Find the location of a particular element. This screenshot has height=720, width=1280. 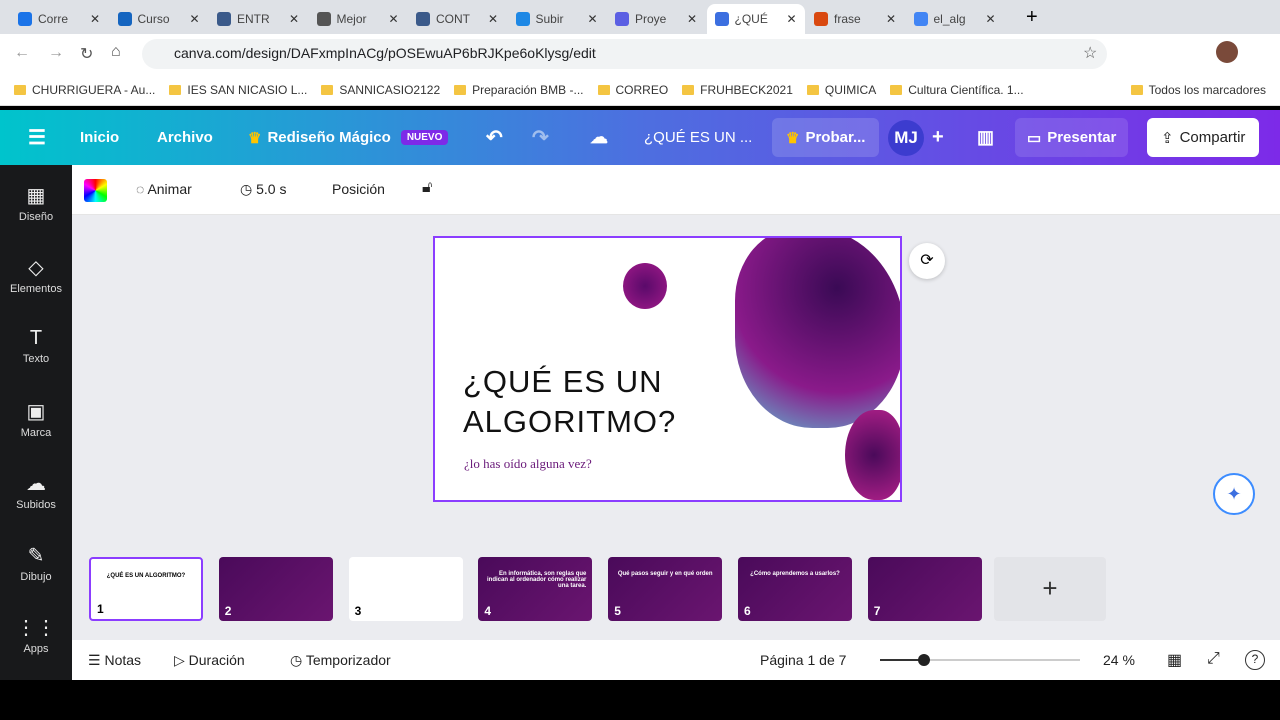

page-indicator: Página 1 de 7 is located at coordinates (803, 660).